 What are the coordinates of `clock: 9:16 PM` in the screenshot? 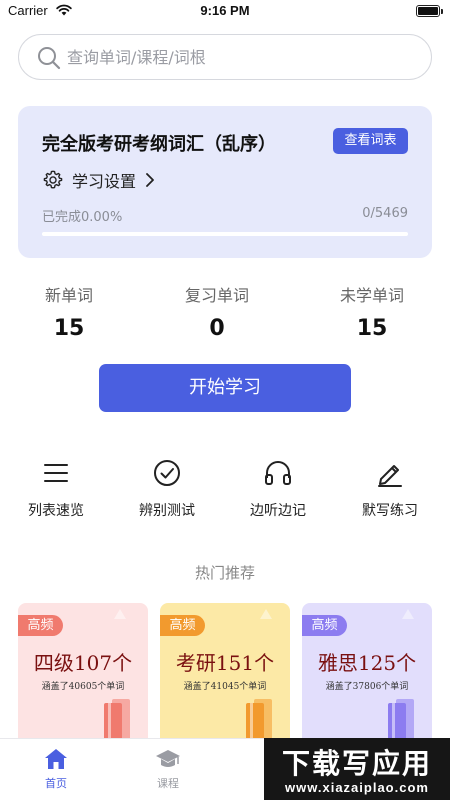 It's located at (225, 10).